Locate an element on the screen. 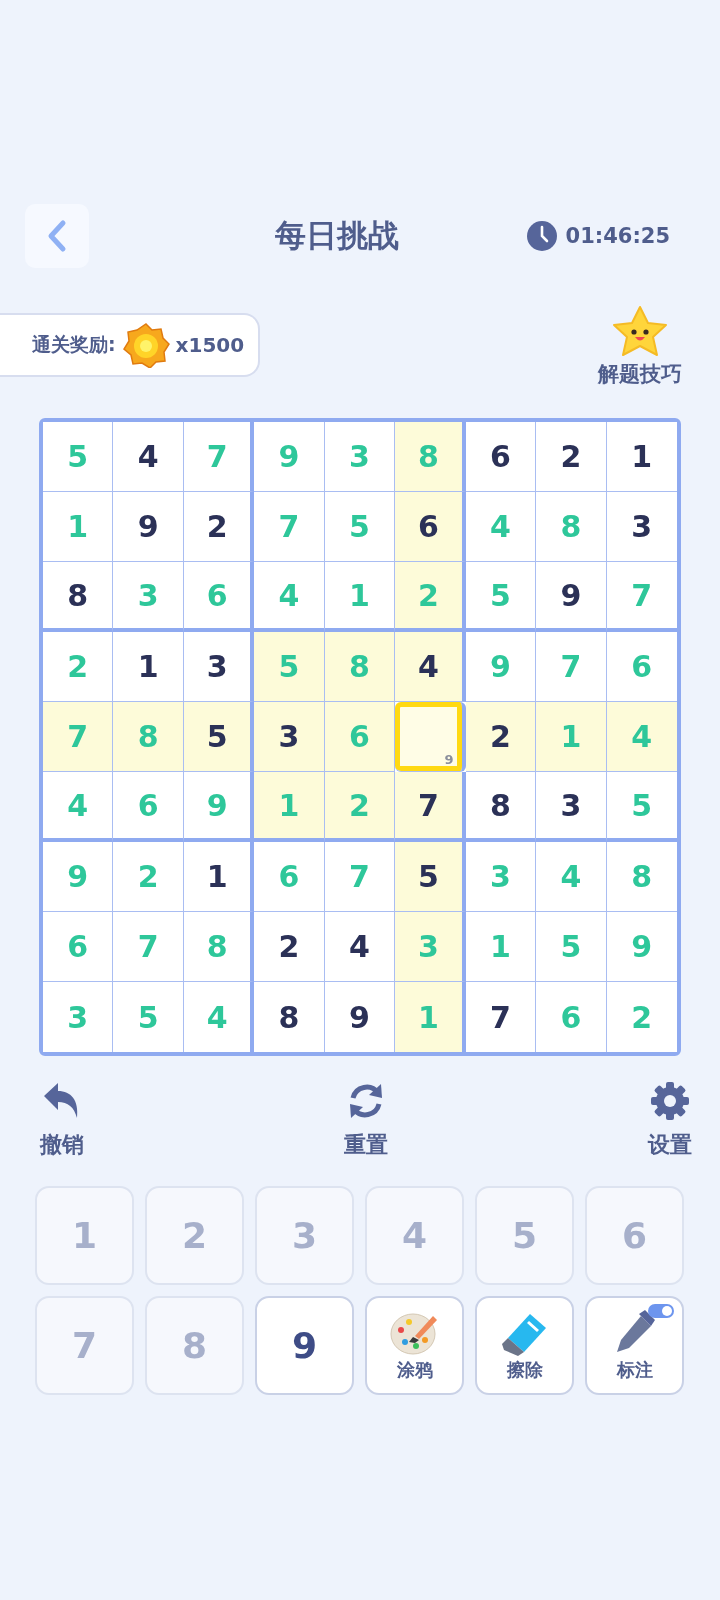 The image size is (720, 1600). number-key: 9 is located at coordinates (304, 1345).